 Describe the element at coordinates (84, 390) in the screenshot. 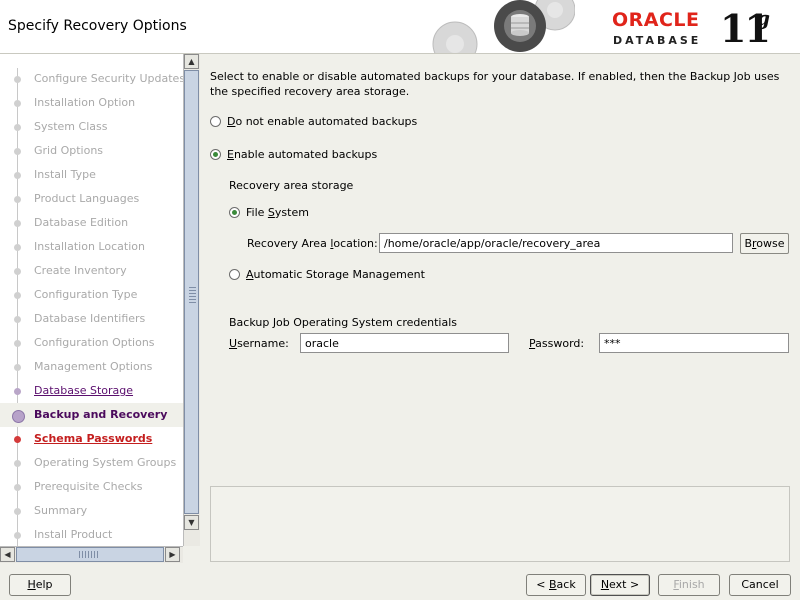

I see `nav-step-label: Database Storage` at that location.